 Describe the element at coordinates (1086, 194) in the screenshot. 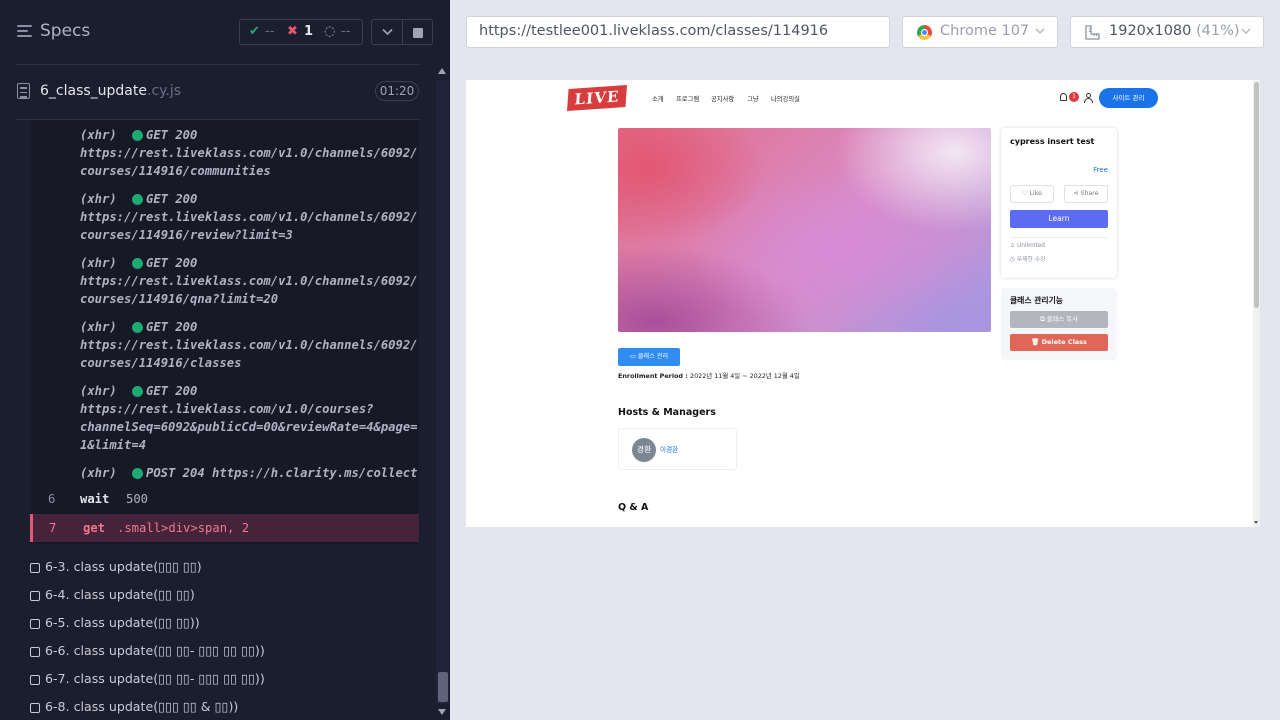

I see `share-button: ⋖ Share` at that location.